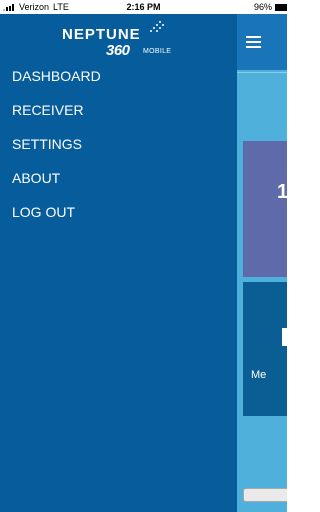 This screenshot has height=512, width=320. Describe the element at coordinates (262, 7) in the screenshot. I see `battery-percent: 96%` at that location.